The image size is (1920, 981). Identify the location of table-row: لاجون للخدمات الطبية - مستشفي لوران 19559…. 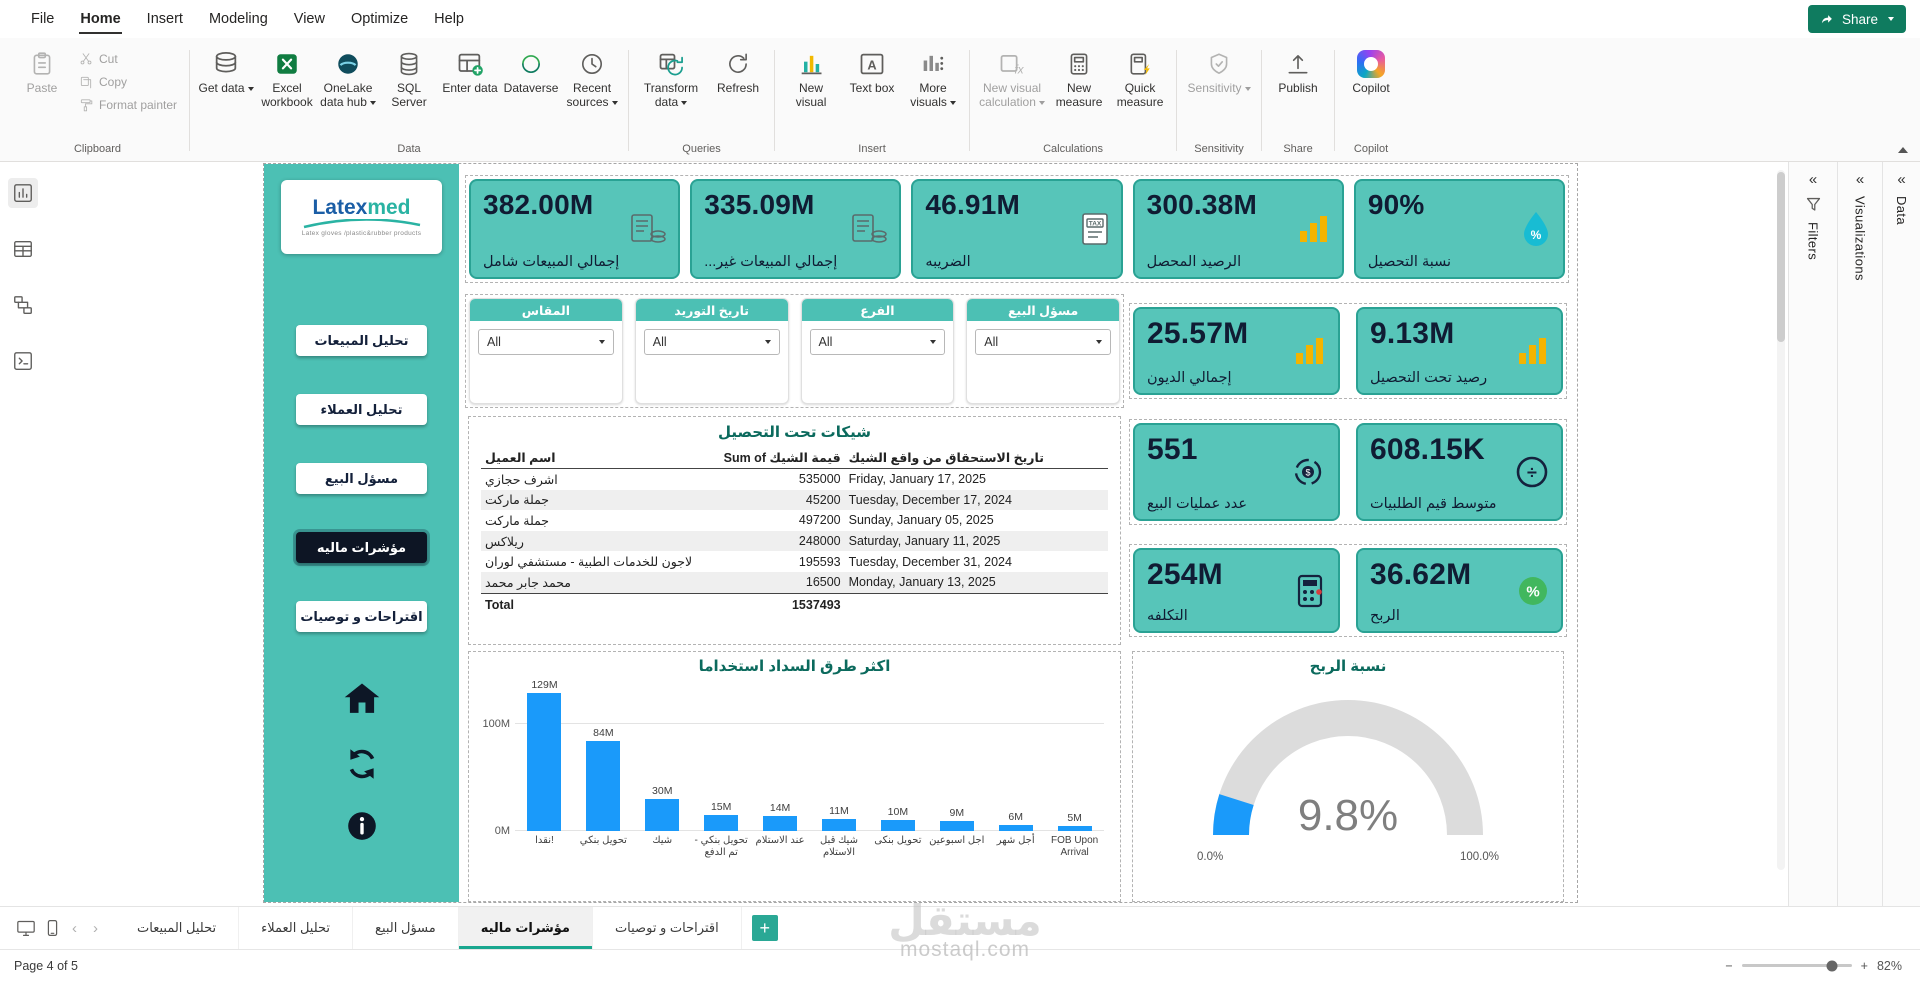
(794, 561).